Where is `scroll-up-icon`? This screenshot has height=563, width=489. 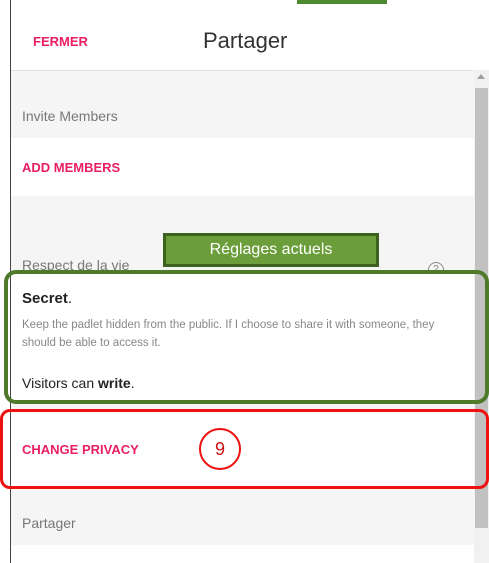 scroll-up-icon is located at coordinates (481, 76).